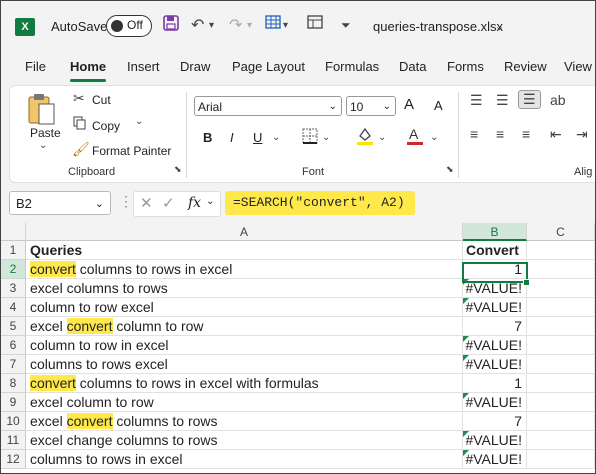 Image resolution: width=596 pixels, height=474 pixels. I want to click on paste-label: Paste, so click(45, 133).